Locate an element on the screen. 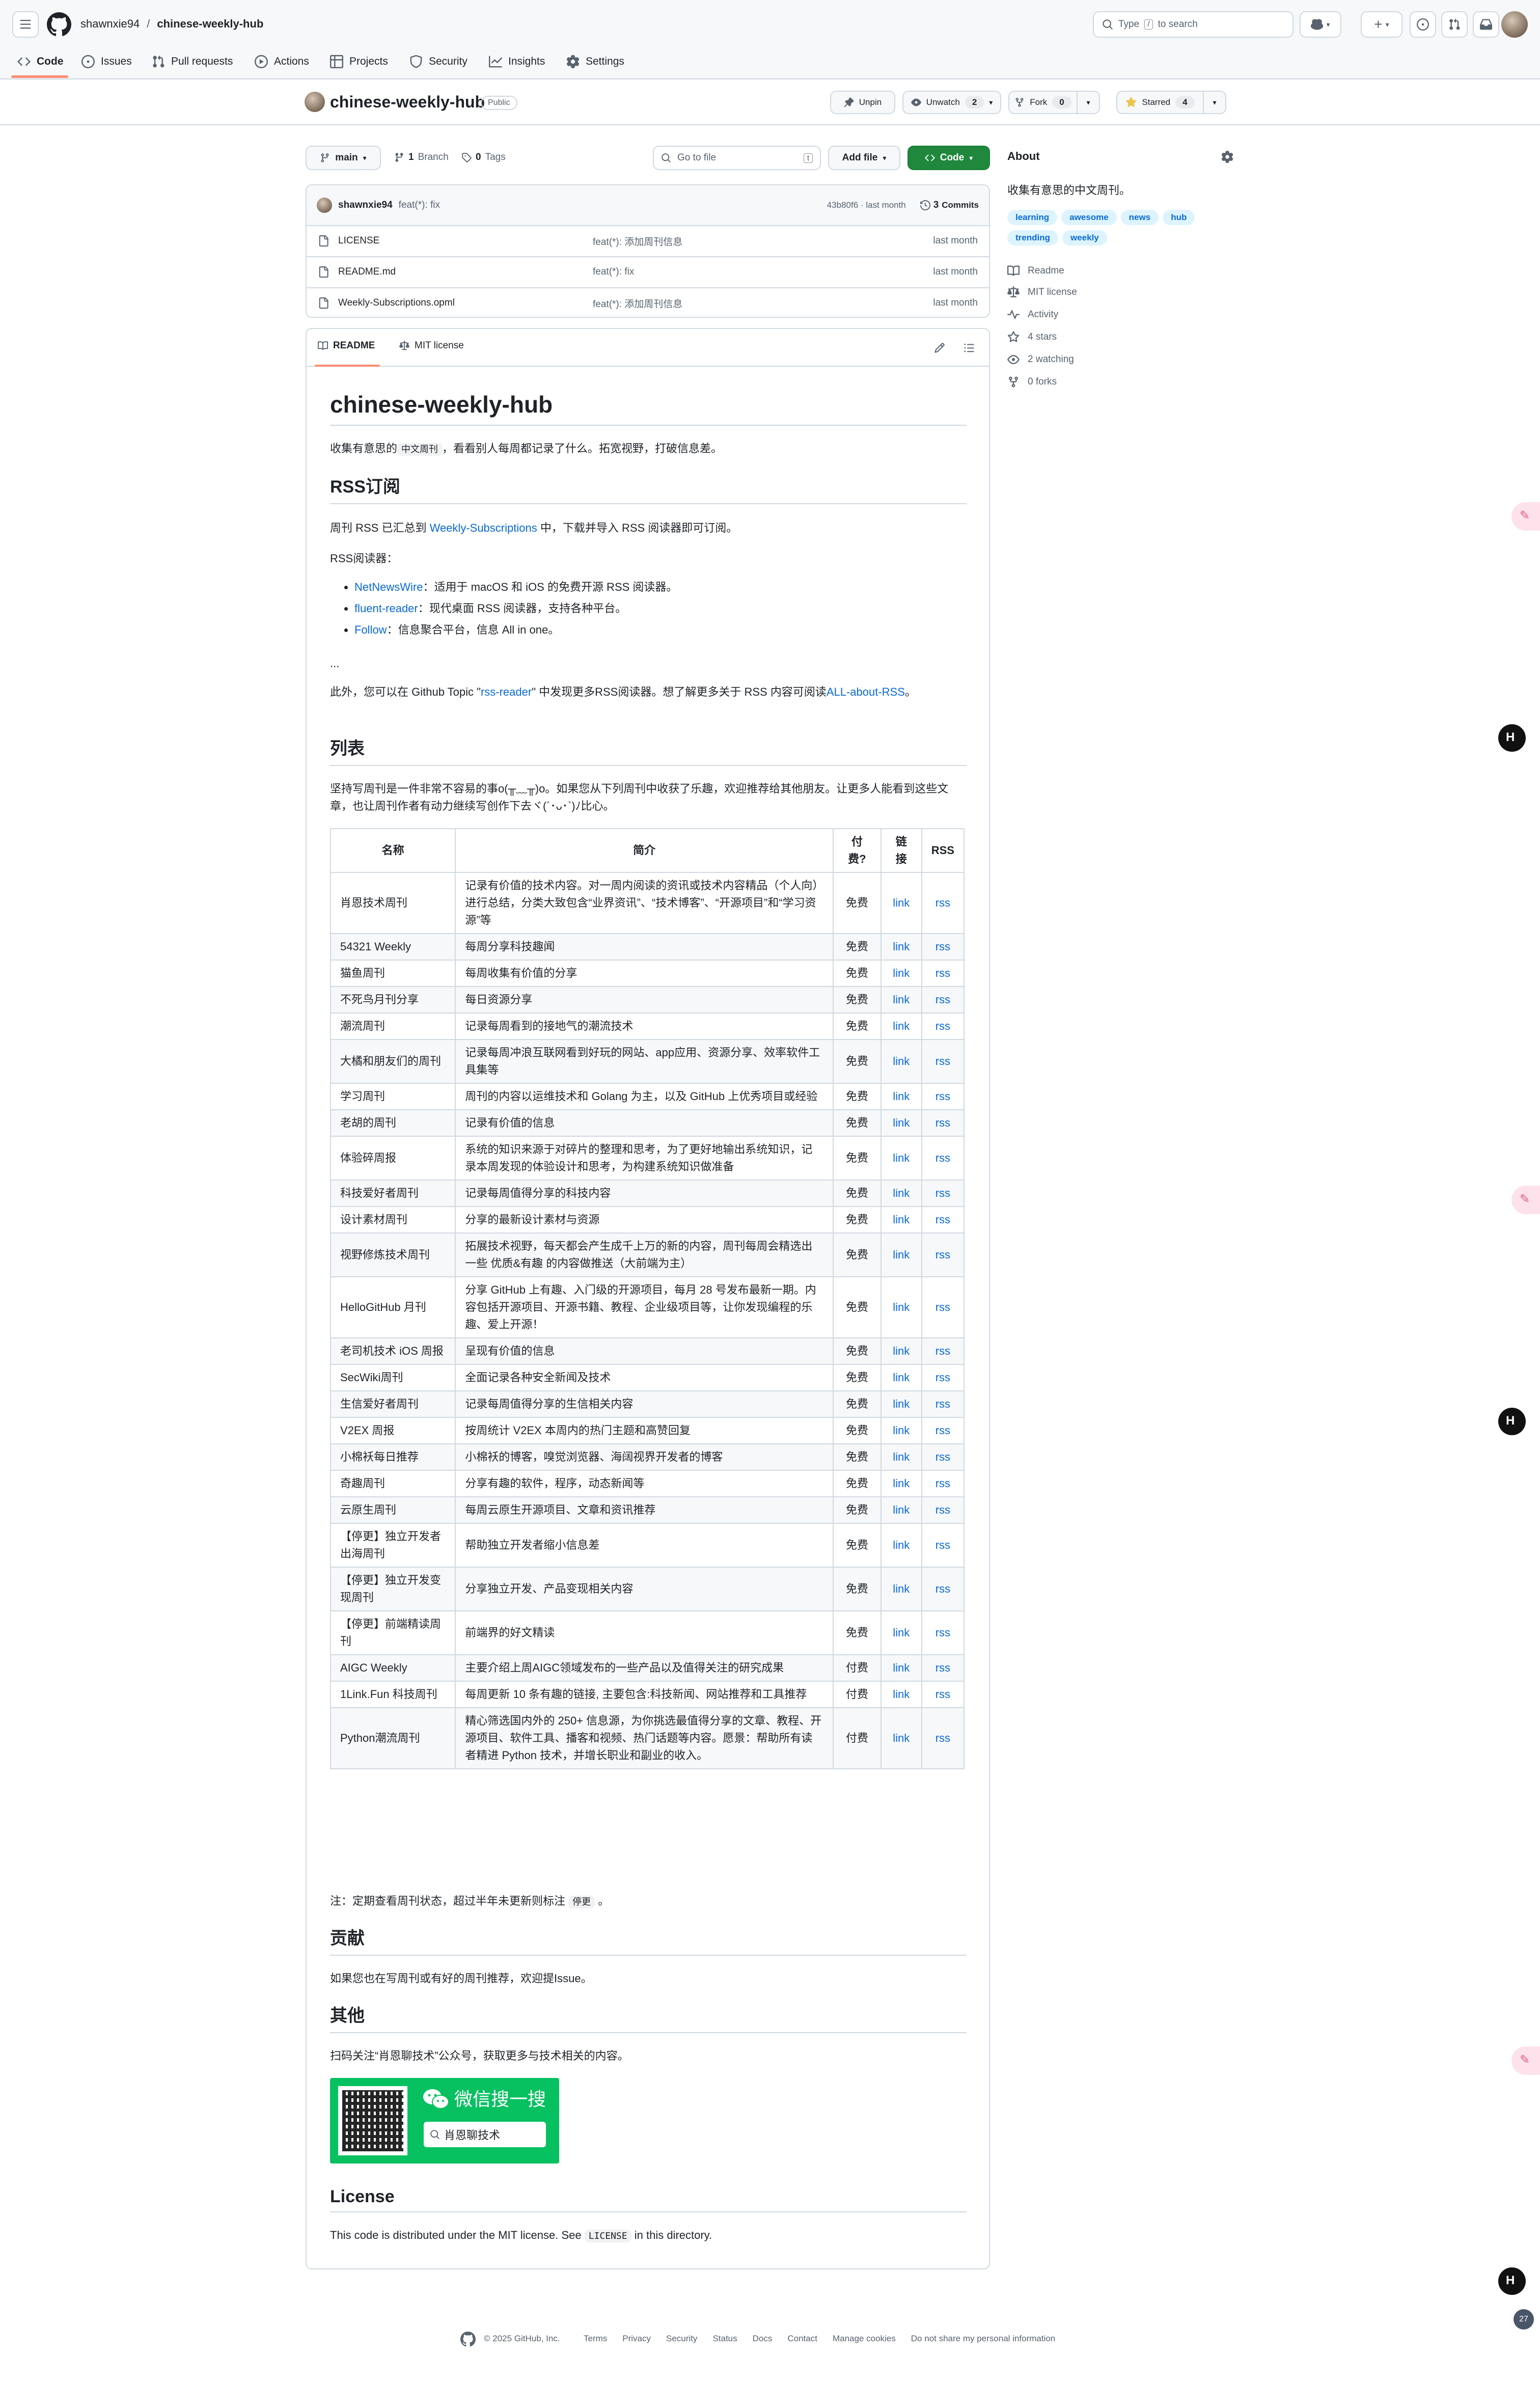 Image resolution: width=1540 pixels, height=2382 pixels. footer-link: Terms is located at coordinates (595, 2339).